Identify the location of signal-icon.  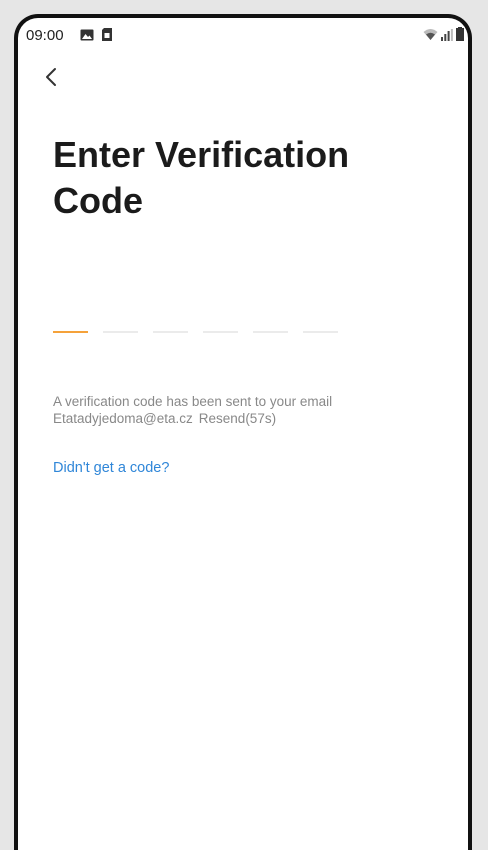
(447, 37).